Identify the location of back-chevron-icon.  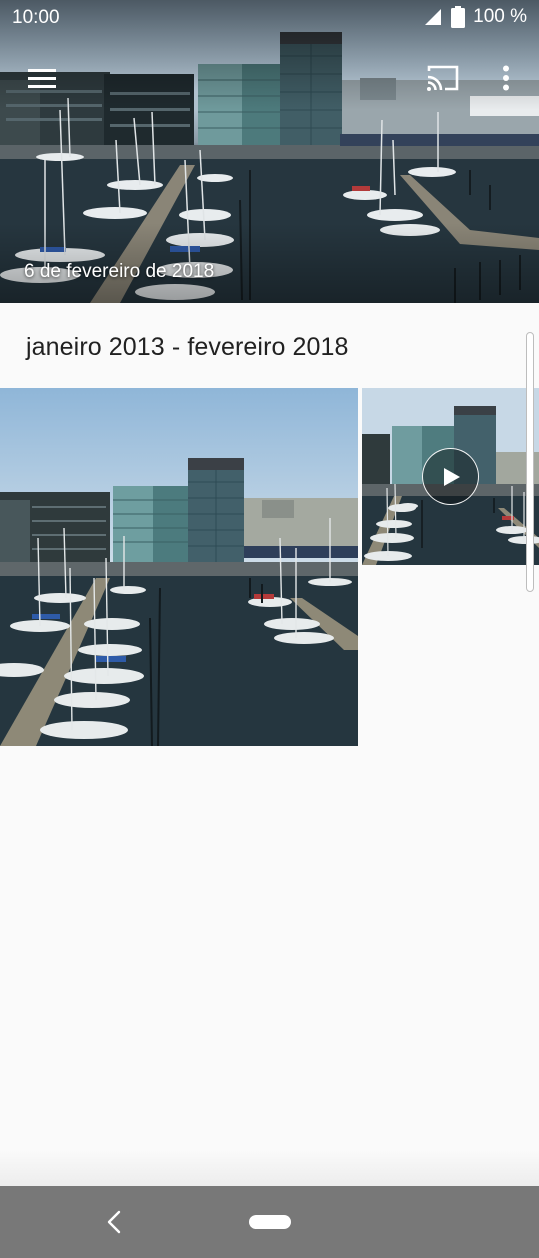
(114, 1222).